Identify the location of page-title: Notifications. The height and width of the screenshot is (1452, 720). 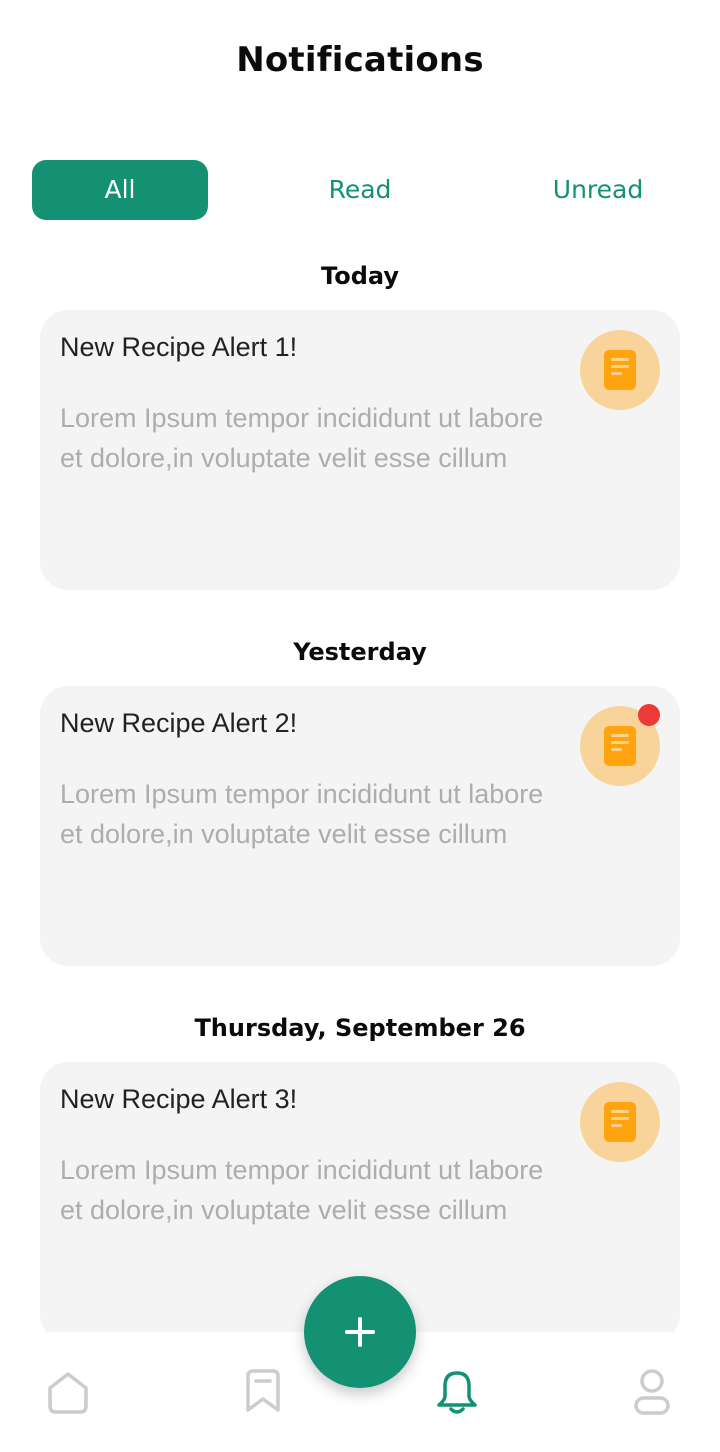
(360, 60).